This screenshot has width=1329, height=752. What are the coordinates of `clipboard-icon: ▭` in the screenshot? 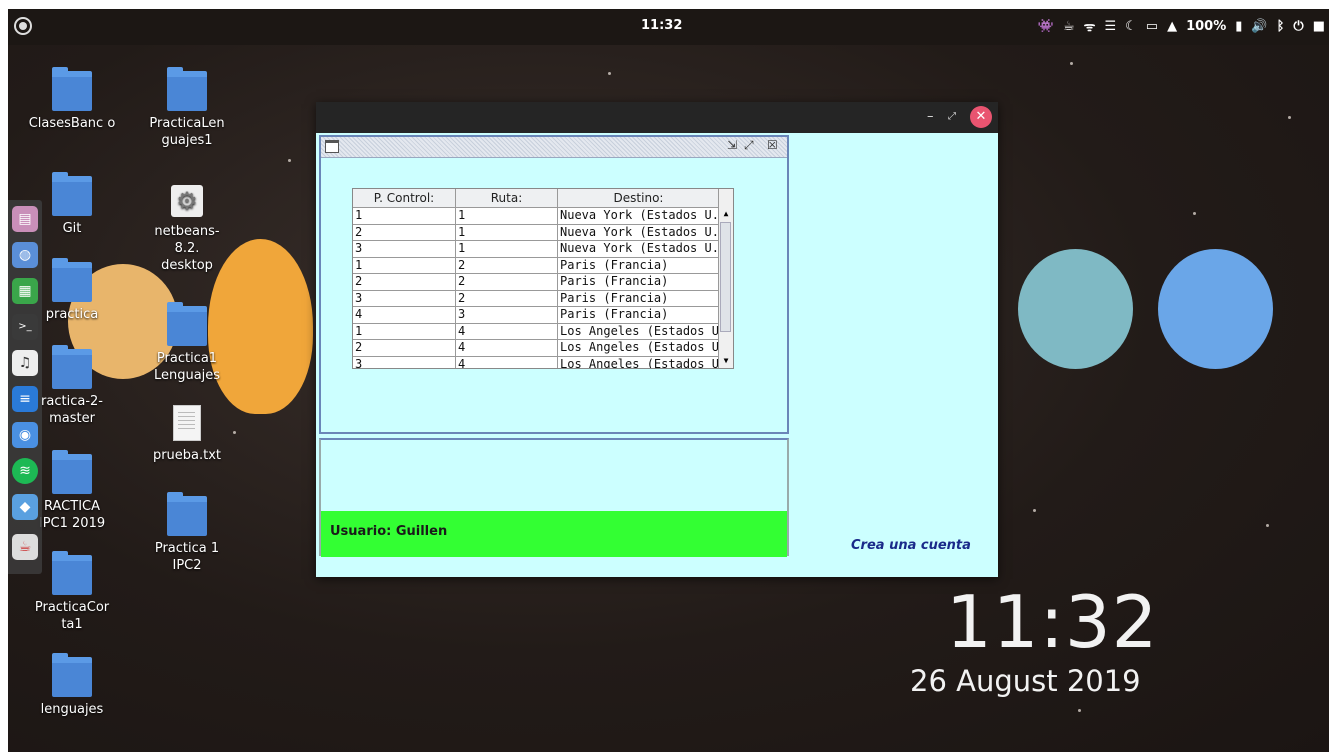 It's located at (1152, 26).